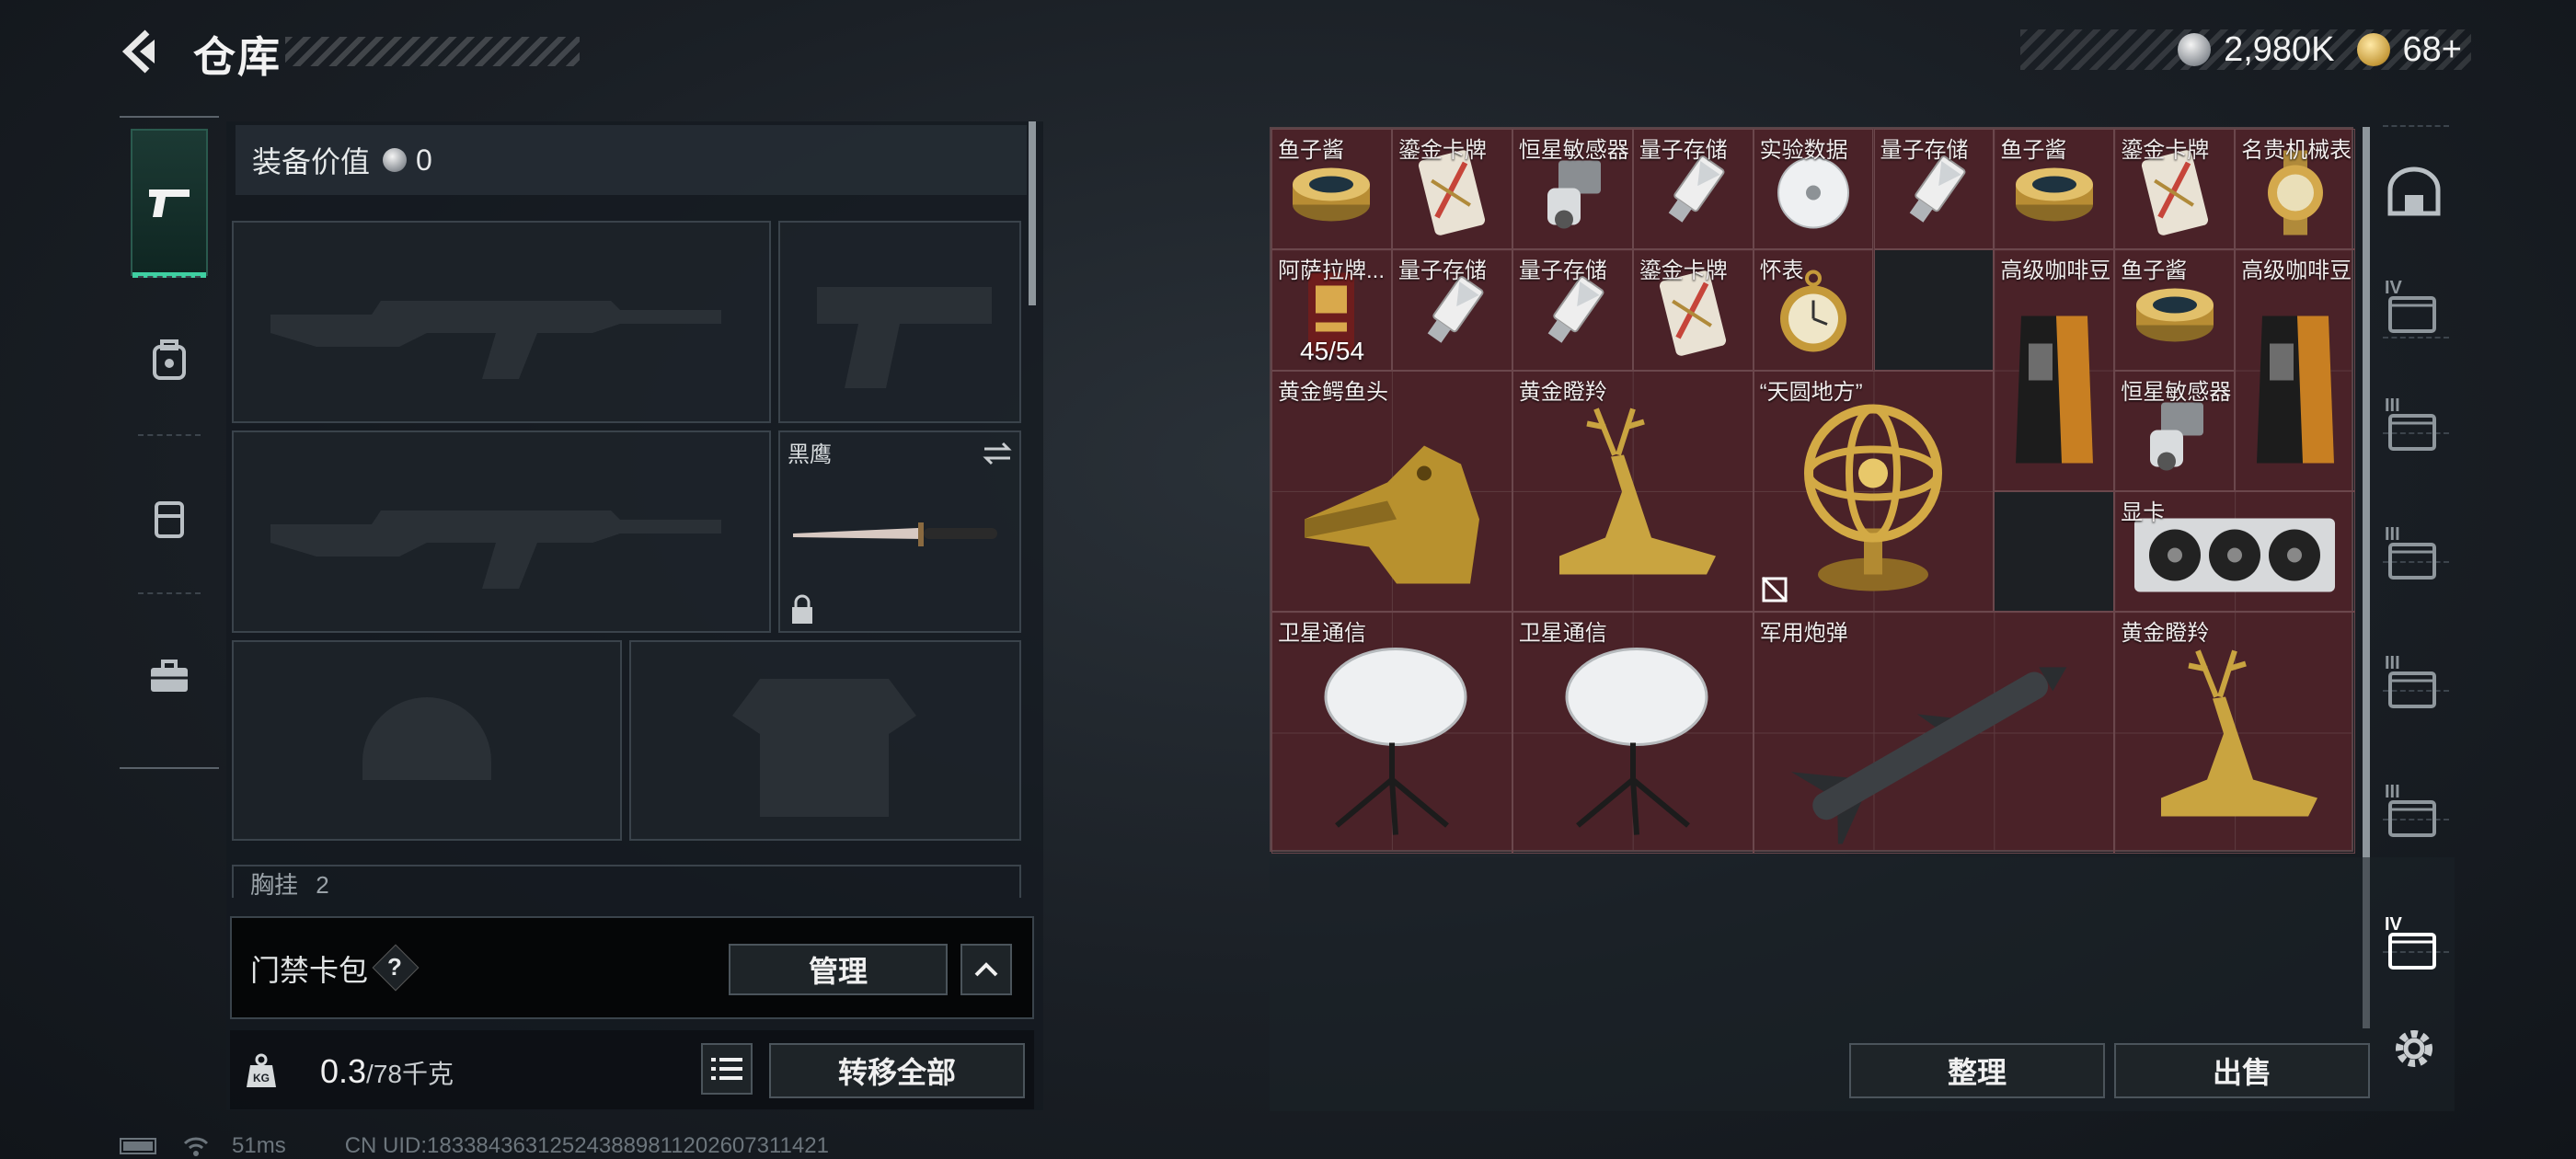 The width and height of the screenshot is (2576, 1159). What do you see at coordinates (259, 1145) in the screenshot?
I see `ping-text: 51ms` at bounding box center [259, 1145].